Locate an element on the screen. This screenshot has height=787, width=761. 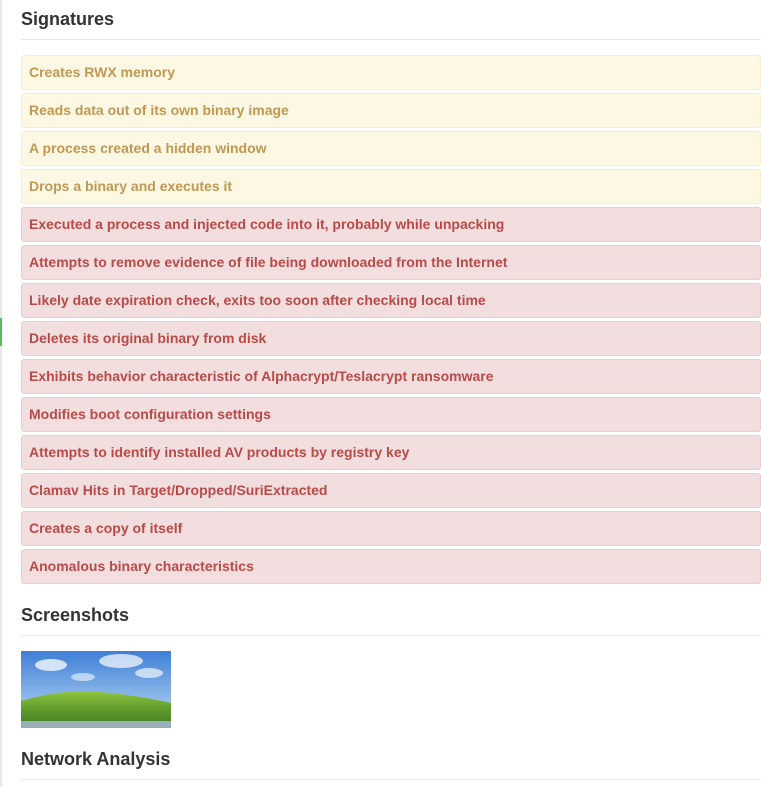
signature-item: Modifies boot configuration settings is located at coordinates (391, 414).